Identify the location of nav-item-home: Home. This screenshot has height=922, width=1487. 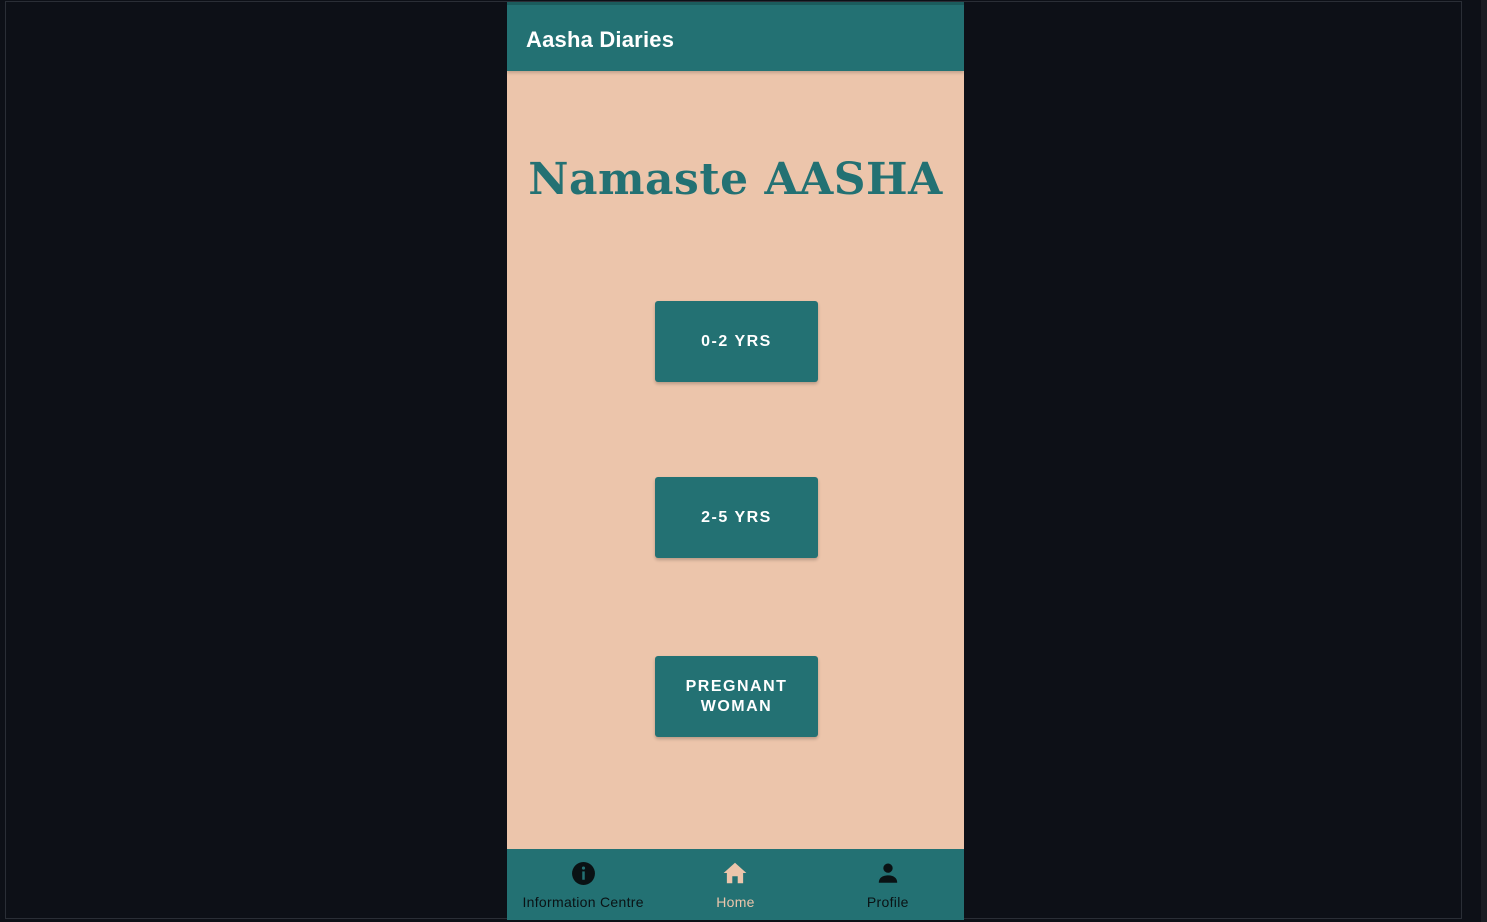
(735, 884).